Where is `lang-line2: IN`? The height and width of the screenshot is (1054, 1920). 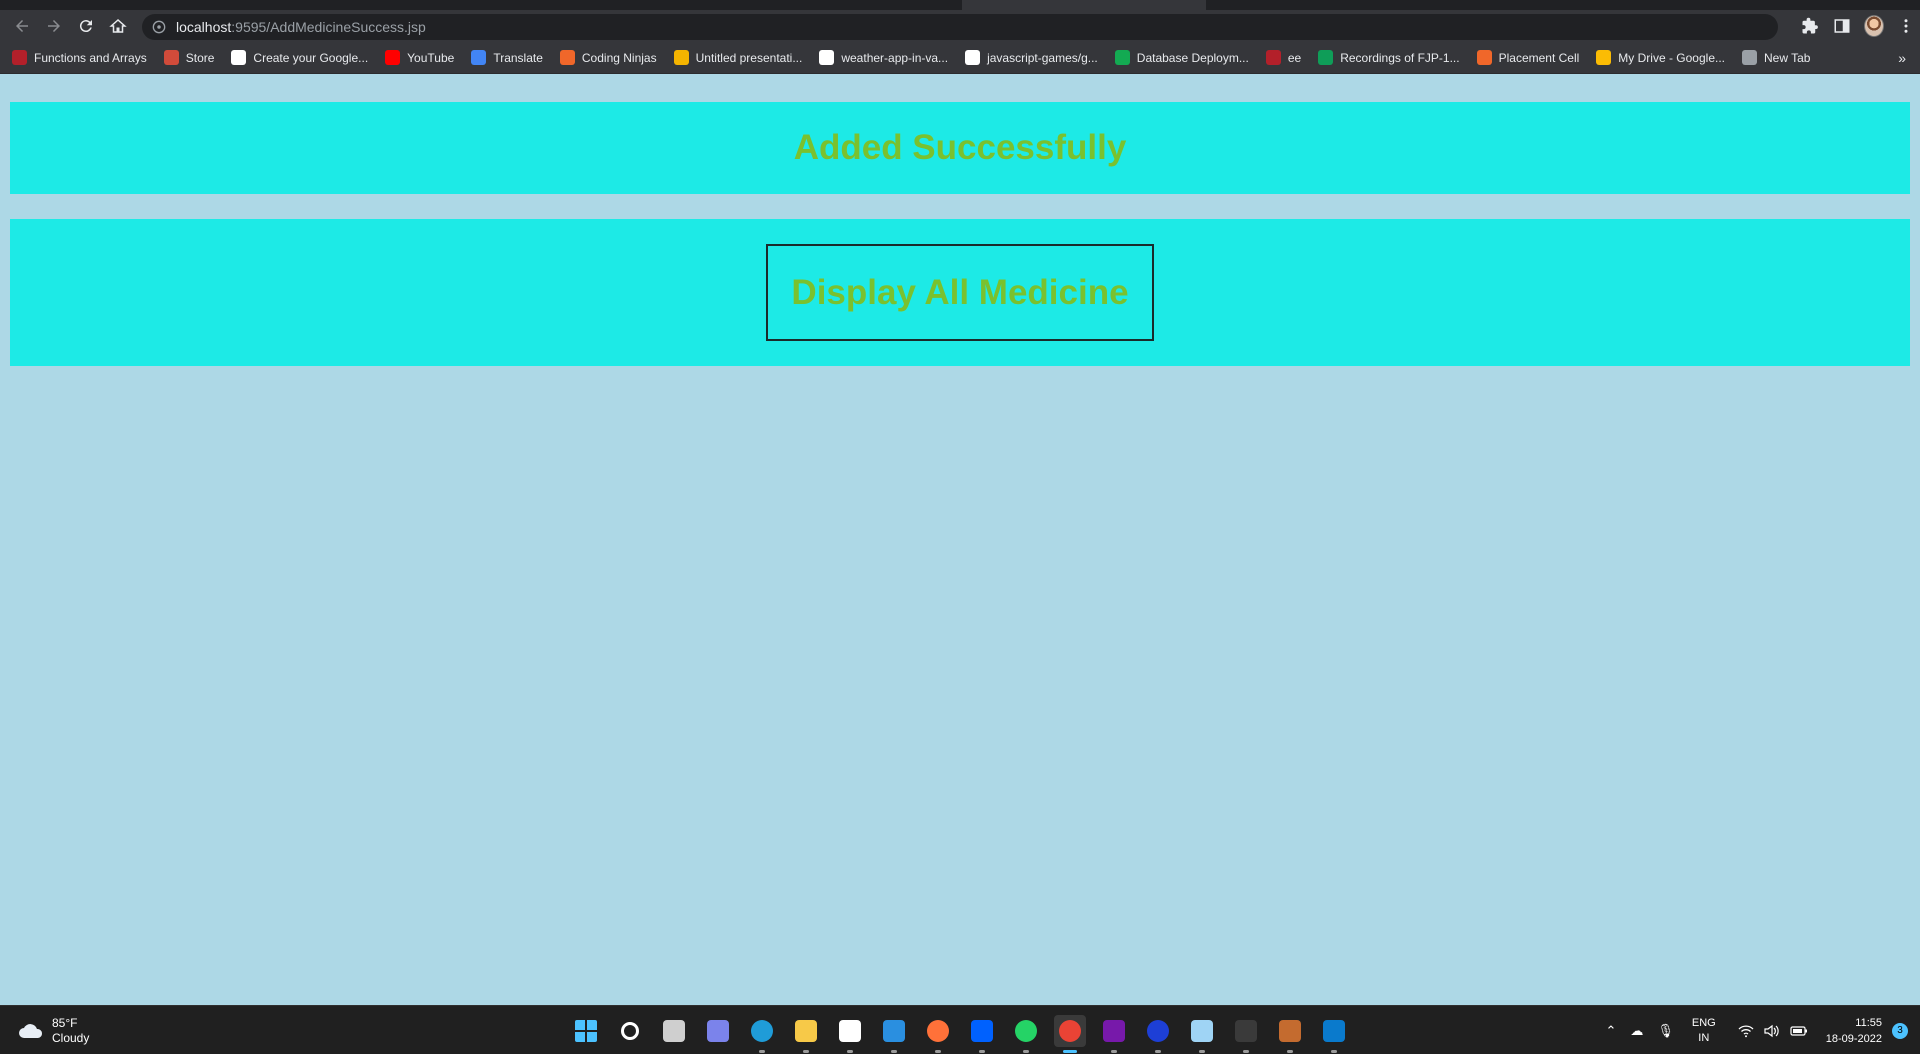 lang-line2: IN is located at coordinates (1704, 1037).